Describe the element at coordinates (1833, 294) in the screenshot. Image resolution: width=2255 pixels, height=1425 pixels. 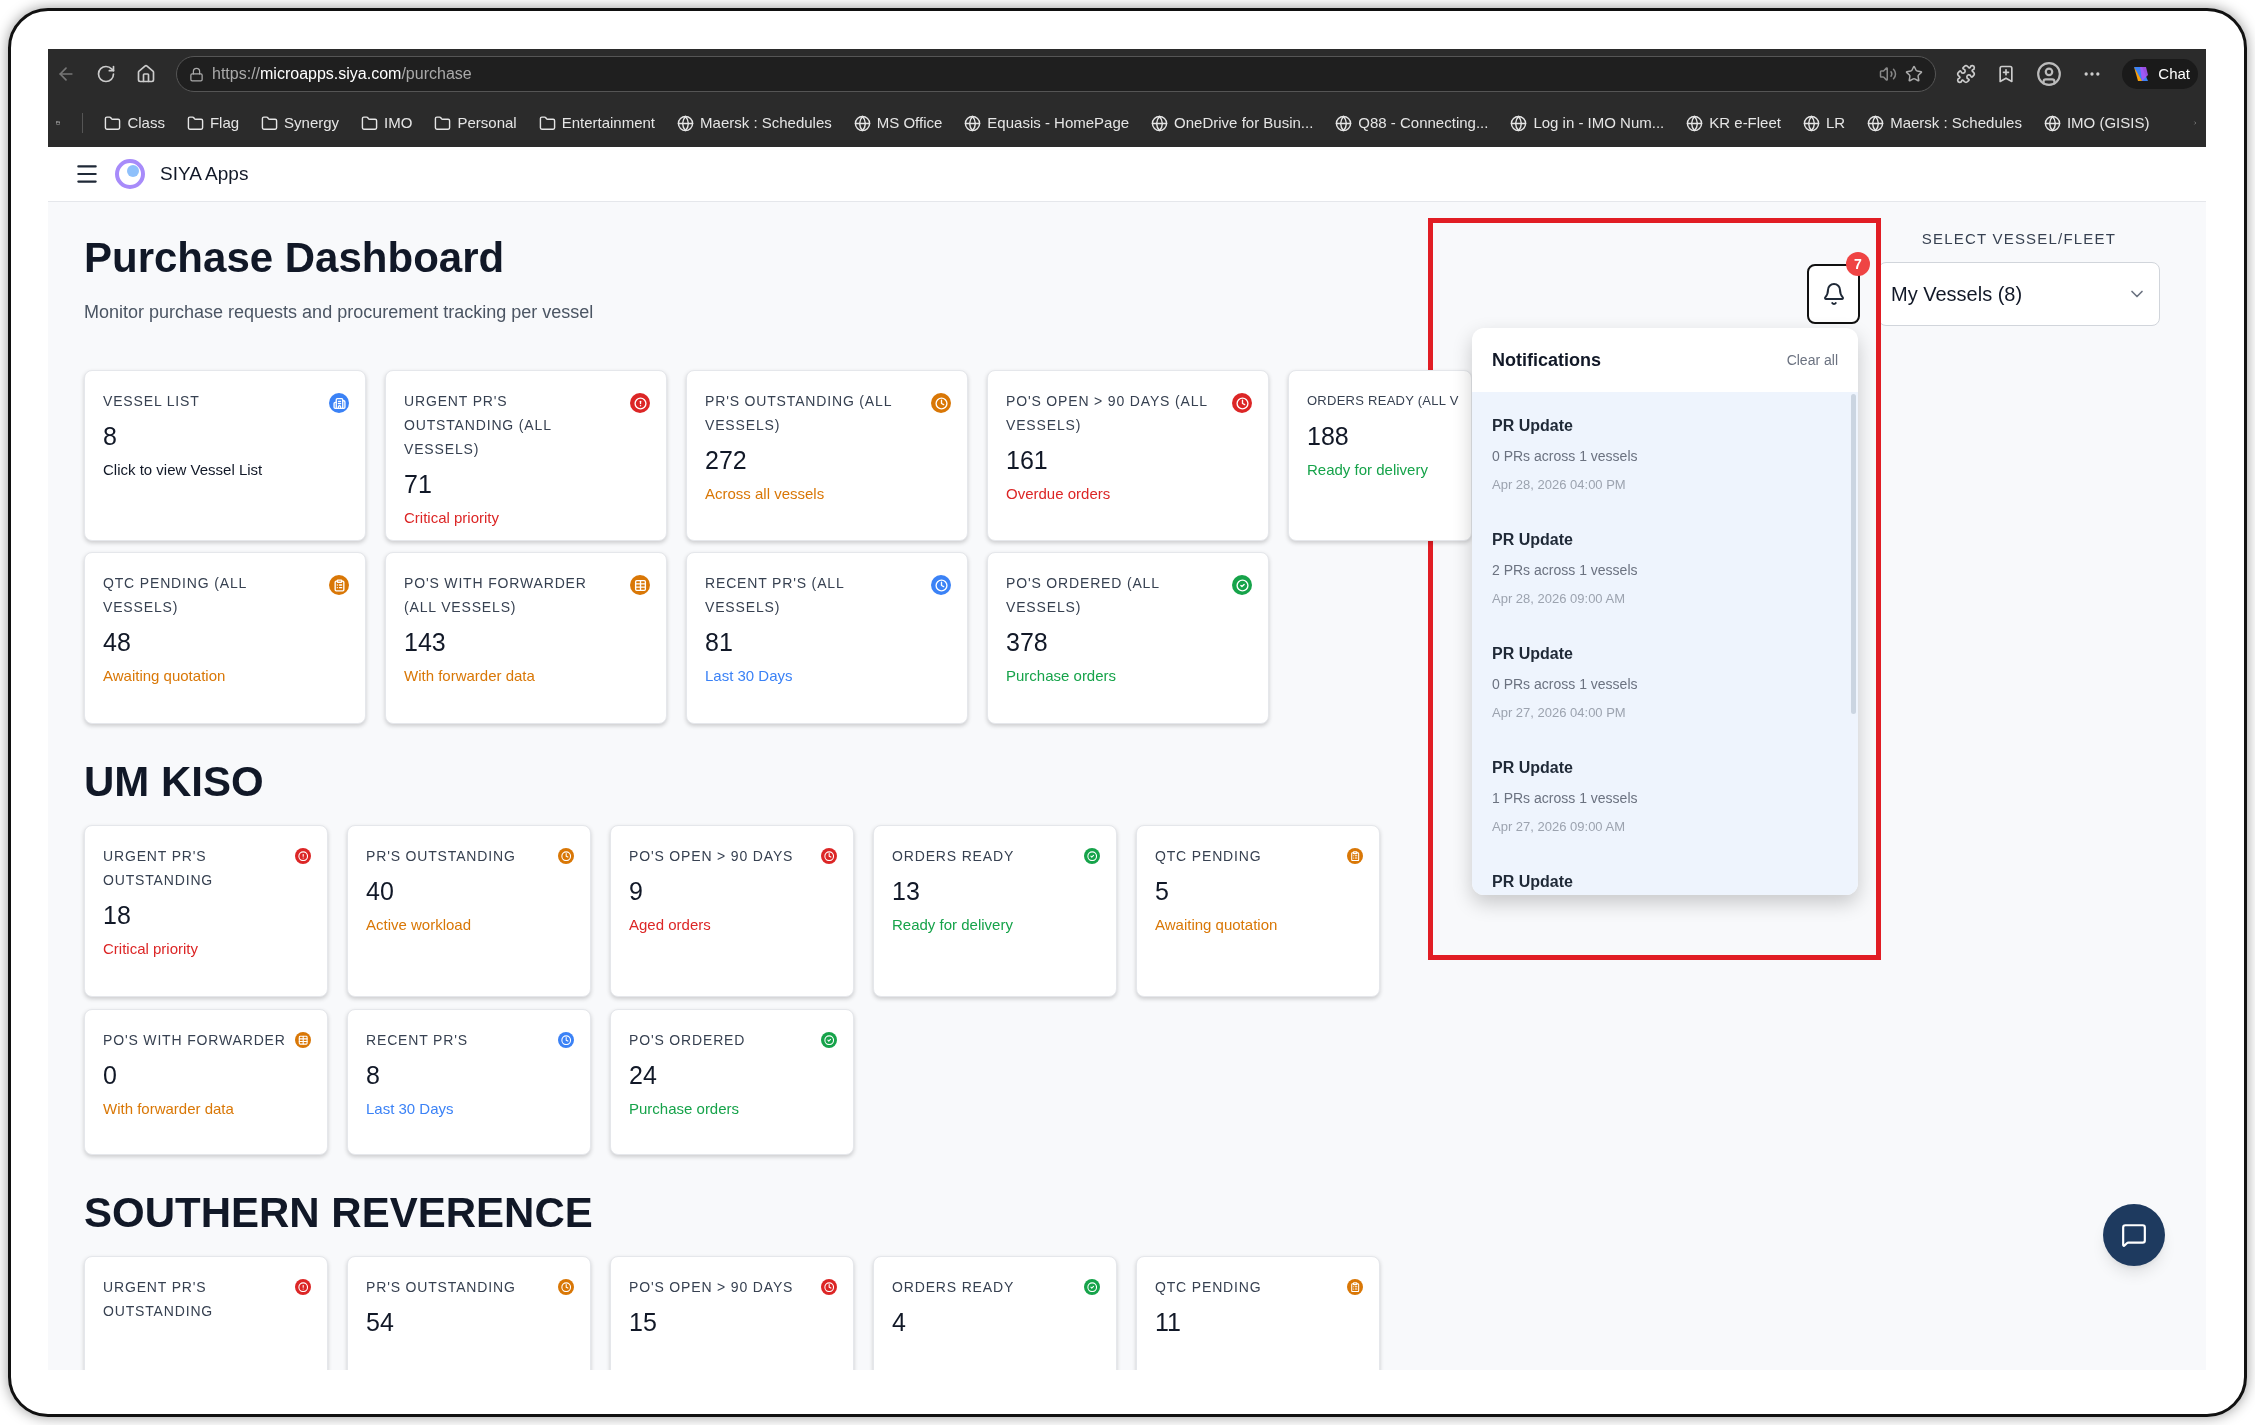
I see `bell-icon` at that location.